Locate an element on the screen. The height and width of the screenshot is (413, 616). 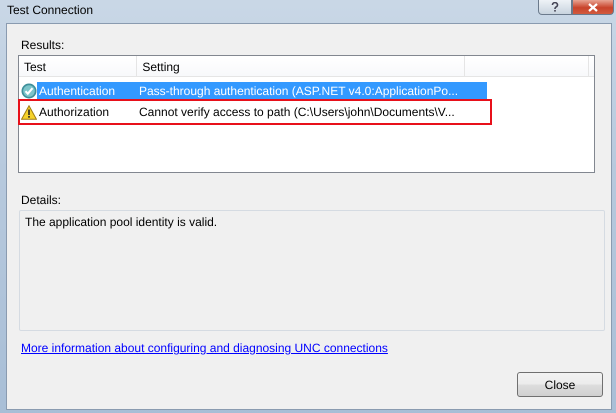
warning-icon is located at coordinates (29, 112).